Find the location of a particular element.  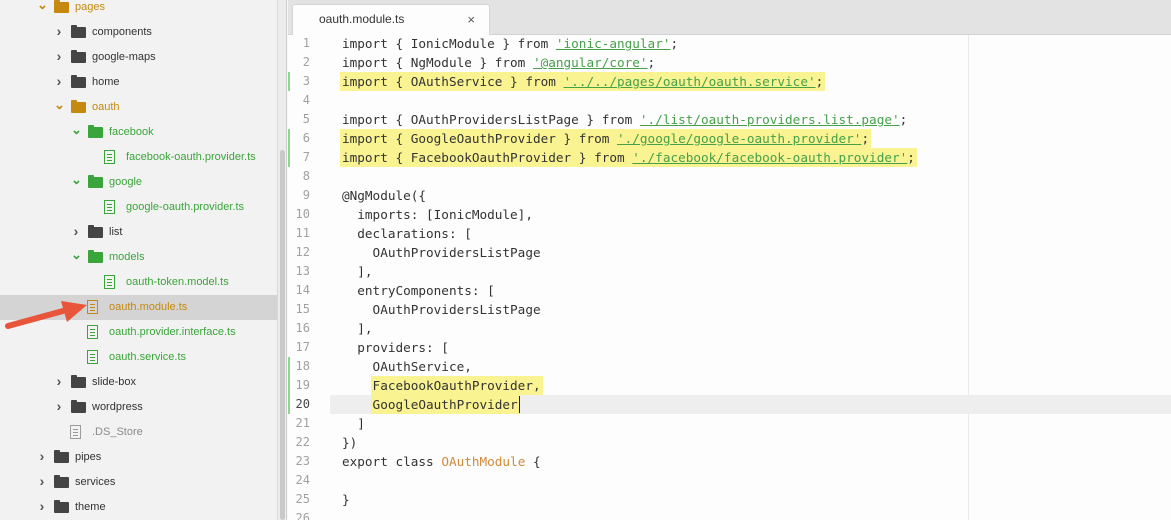

code-string: './facebook/facebook-oauth.provider' is located at coordinates (770, 157).